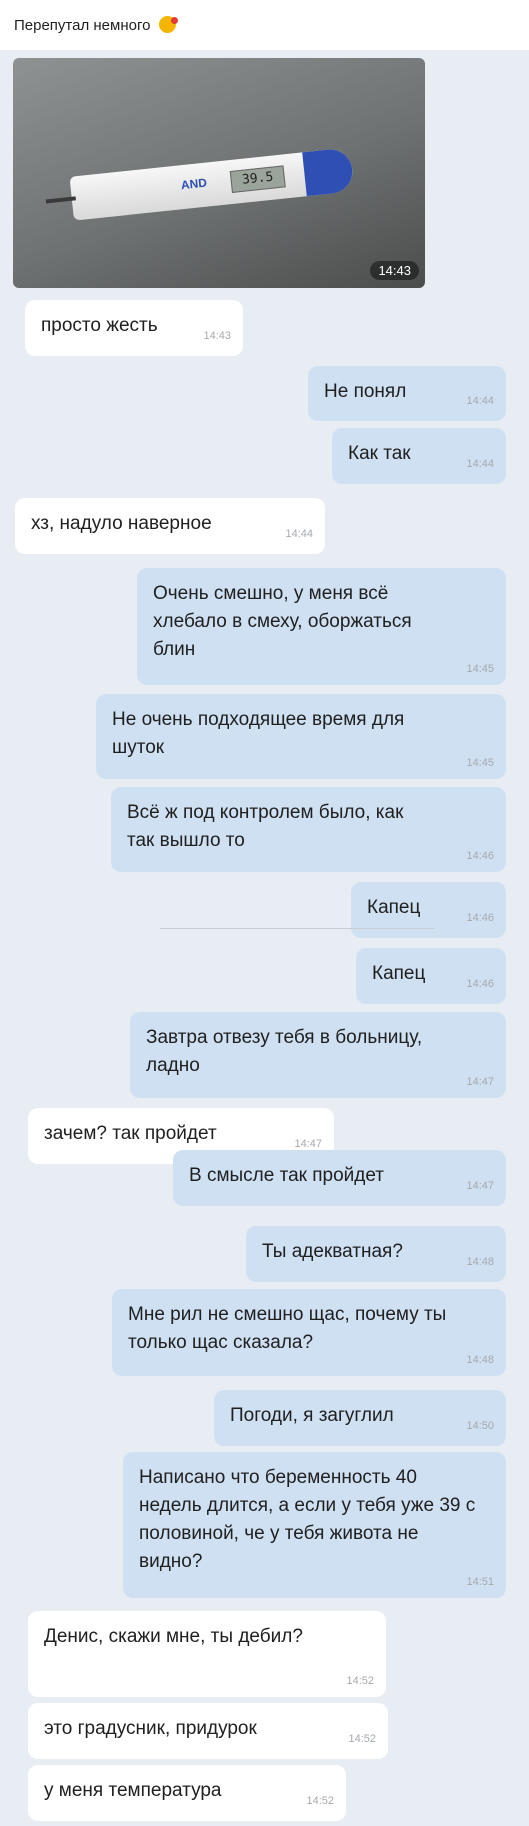  What do you see at coordinates (82, 25) in the screenshot?
I see `post-title-text: Перепутал немного` at bounding box center [82, 25].